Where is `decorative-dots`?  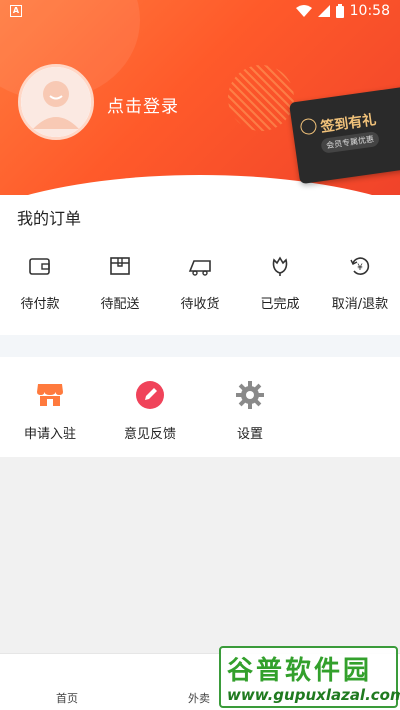 decorative-dots is located at coordinates (261, 98).